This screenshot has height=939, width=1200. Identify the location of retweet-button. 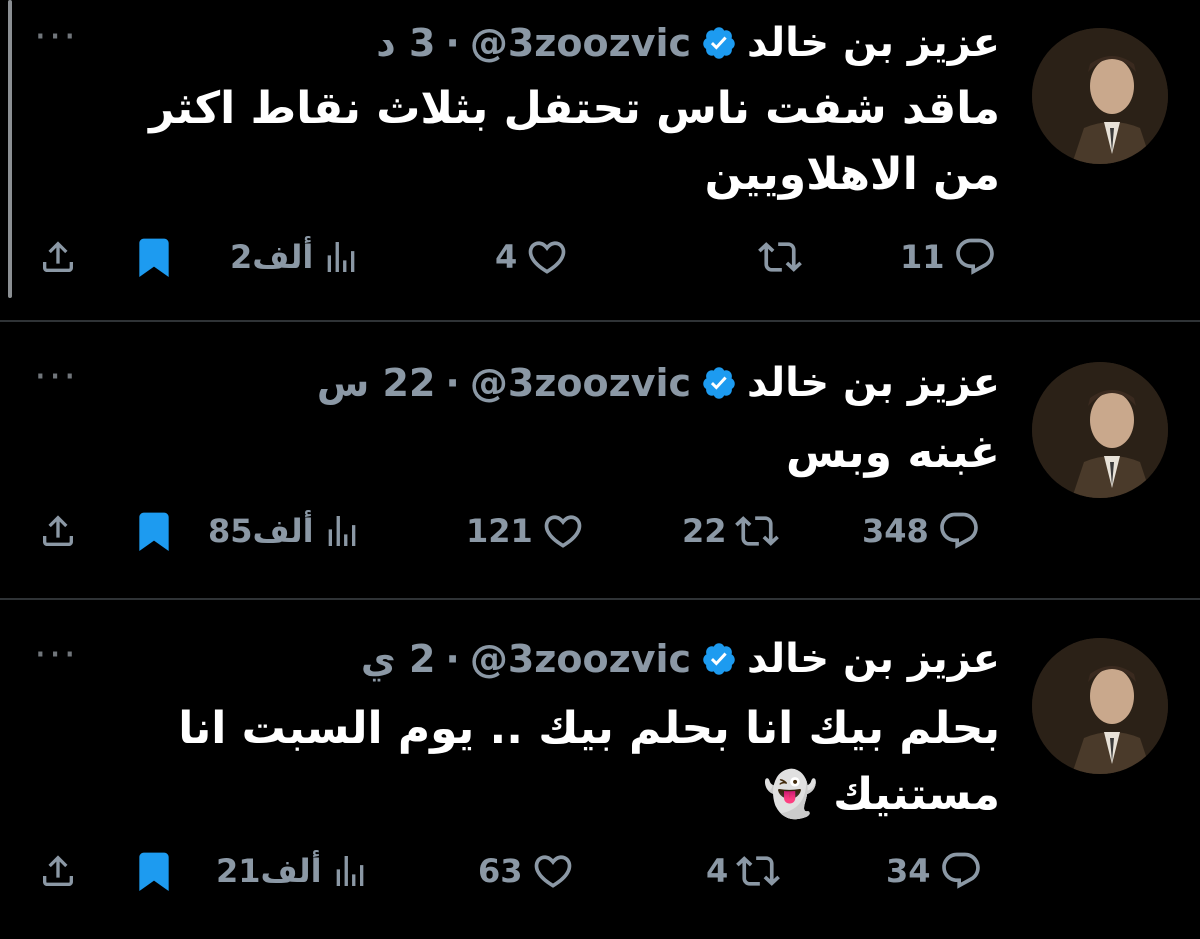
(776, 257).